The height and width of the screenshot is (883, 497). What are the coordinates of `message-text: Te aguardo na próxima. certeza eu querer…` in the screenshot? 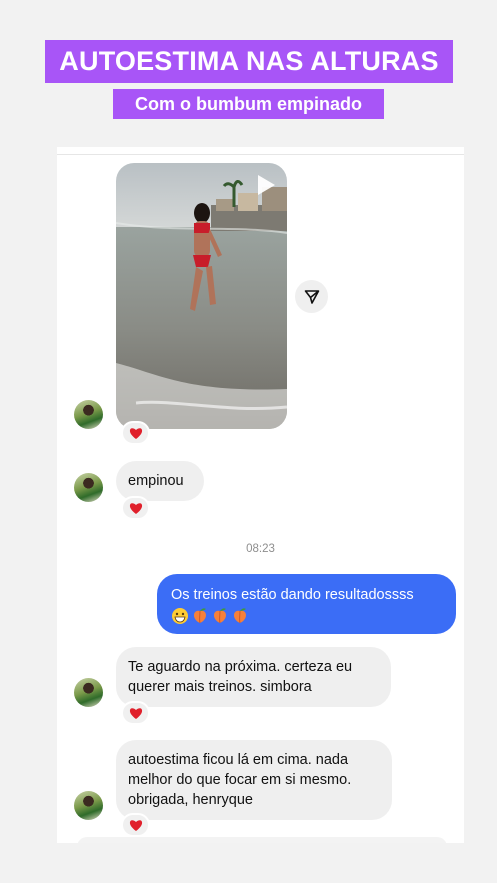 It's located at (240, 677).